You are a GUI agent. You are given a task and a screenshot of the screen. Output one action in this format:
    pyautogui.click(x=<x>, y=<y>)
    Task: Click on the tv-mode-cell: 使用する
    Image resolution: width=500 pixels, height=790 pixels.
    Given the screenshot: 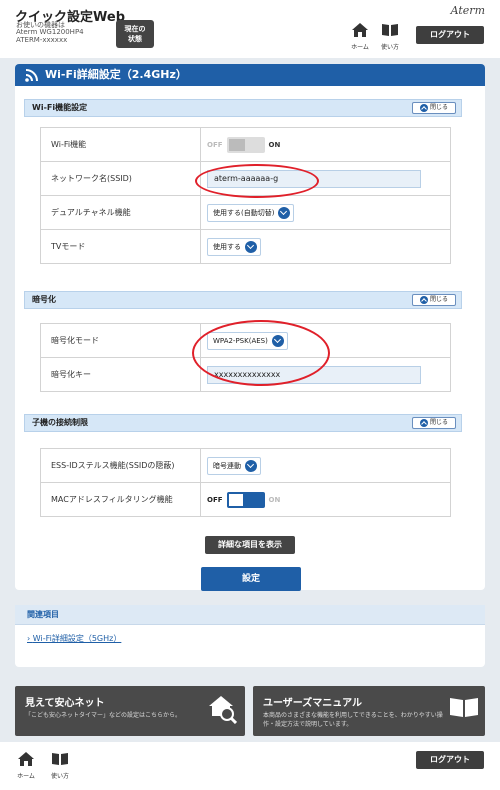 What is the action you would take?
    pyautogui.click(x=325, y=246)
    